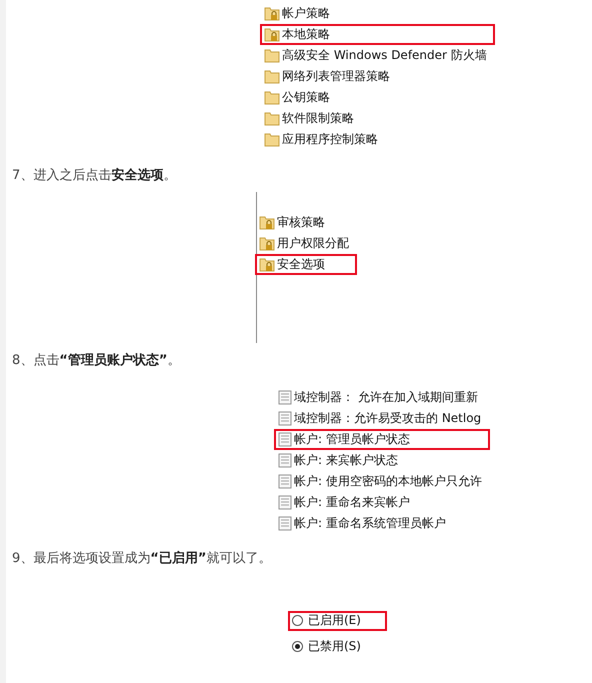  Describe the element at coordinates (377, 13) in the screenshot. I see `tree-item: 帐户策略` at that location.